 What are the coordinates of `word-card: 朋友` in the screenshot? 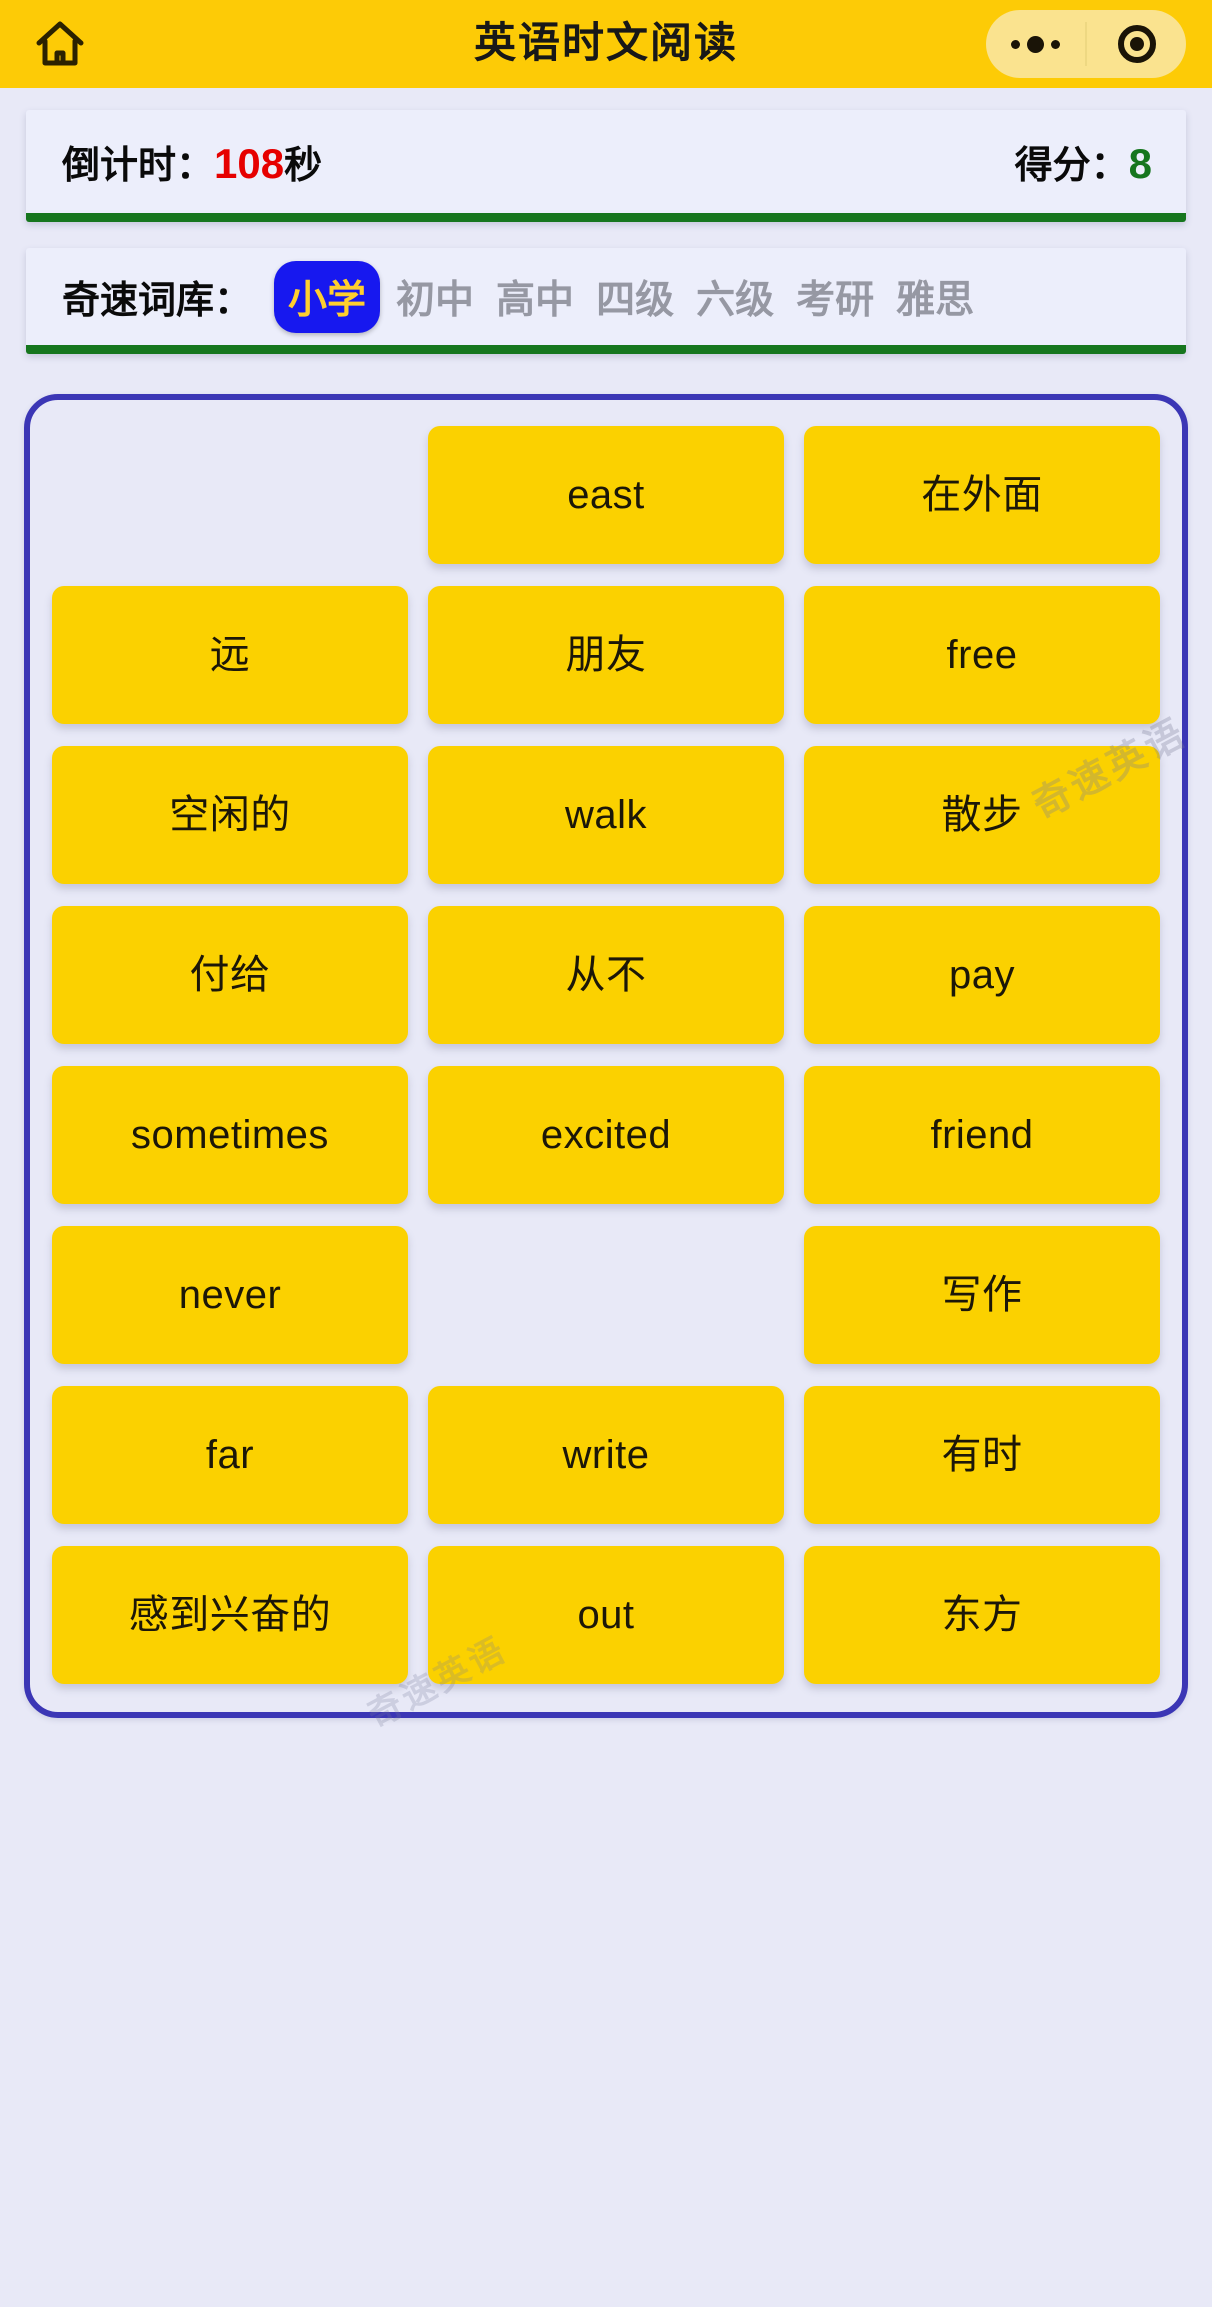 It's located at (606, 655).